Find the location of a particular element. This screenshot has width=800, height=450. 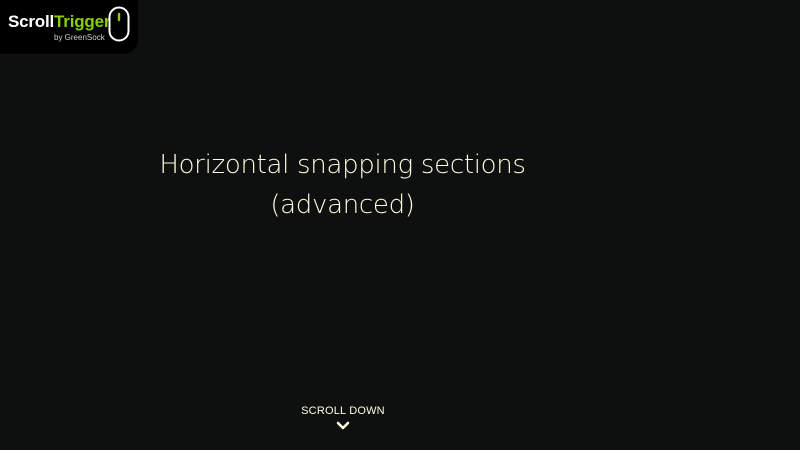

scroll-down-label: SCROLL DOWN is located at coordinates (343, 411).